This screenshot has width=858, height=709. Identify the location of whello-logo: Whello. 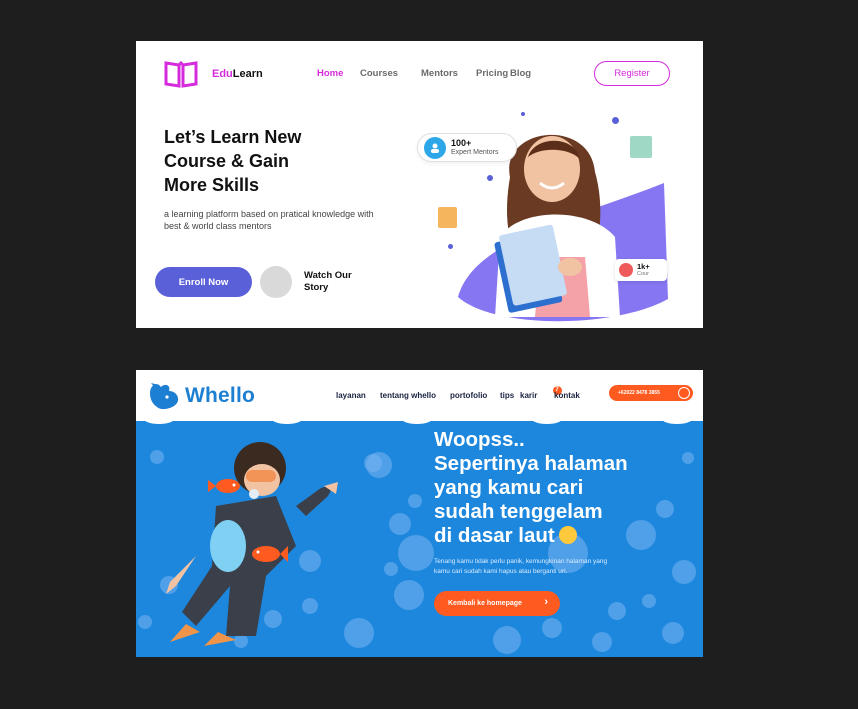
(201, 396).